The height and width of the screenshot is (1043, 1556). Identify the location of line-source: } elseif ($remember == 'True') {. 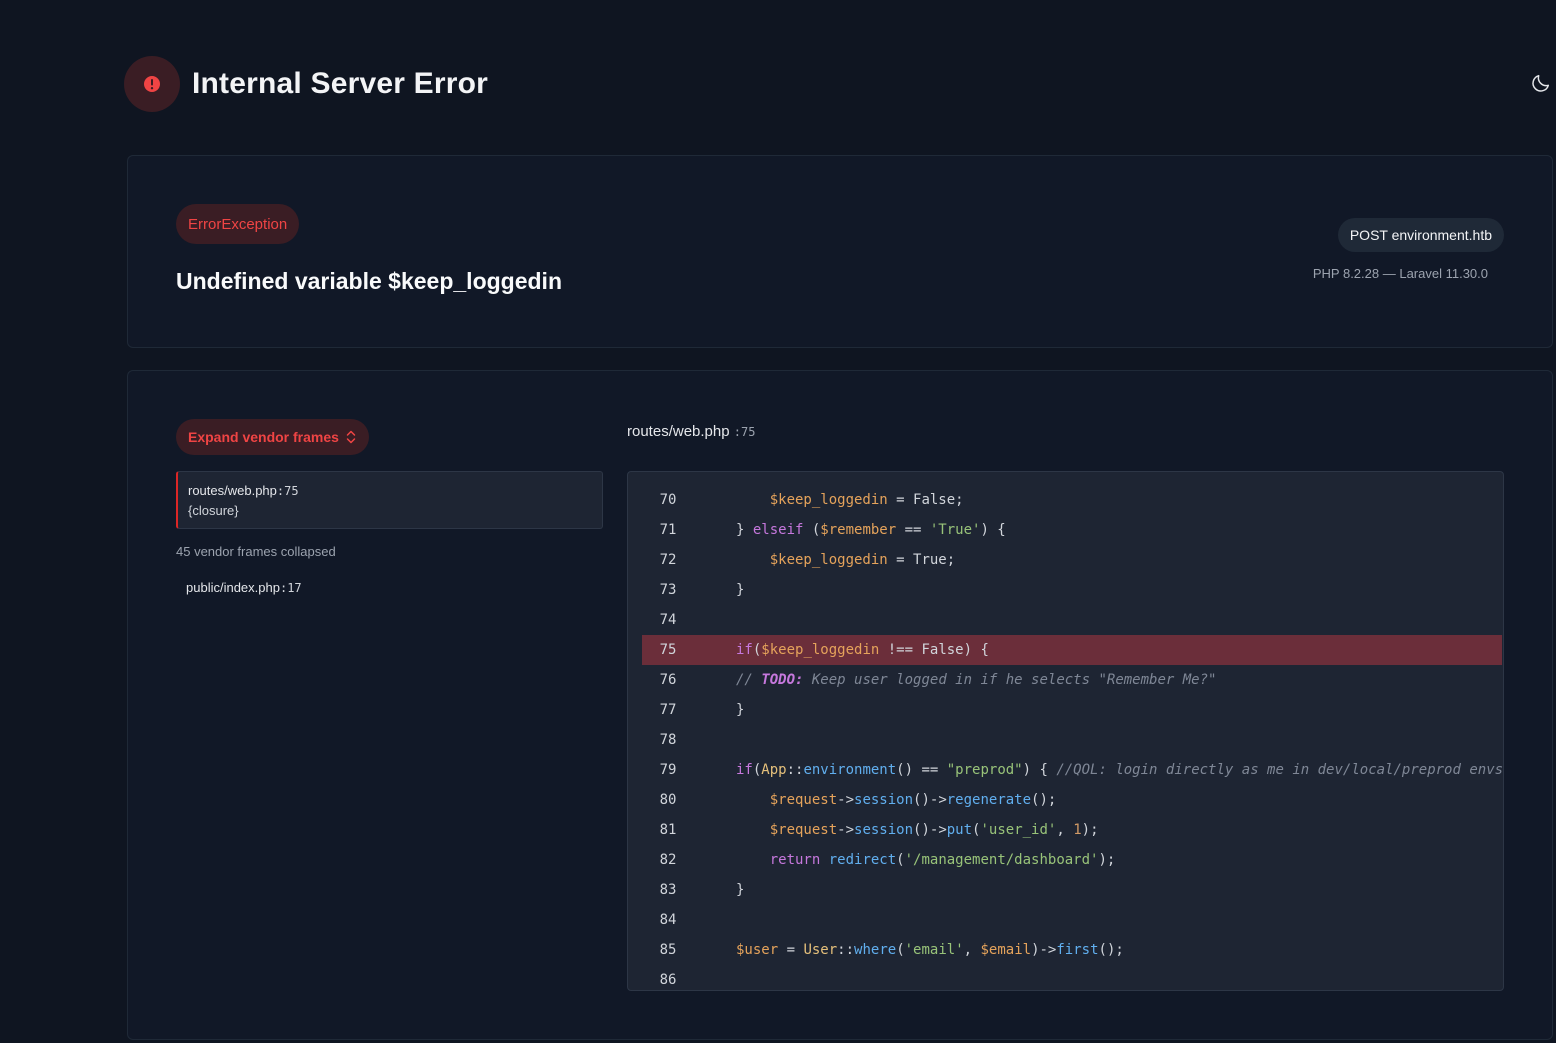
(850, 530).